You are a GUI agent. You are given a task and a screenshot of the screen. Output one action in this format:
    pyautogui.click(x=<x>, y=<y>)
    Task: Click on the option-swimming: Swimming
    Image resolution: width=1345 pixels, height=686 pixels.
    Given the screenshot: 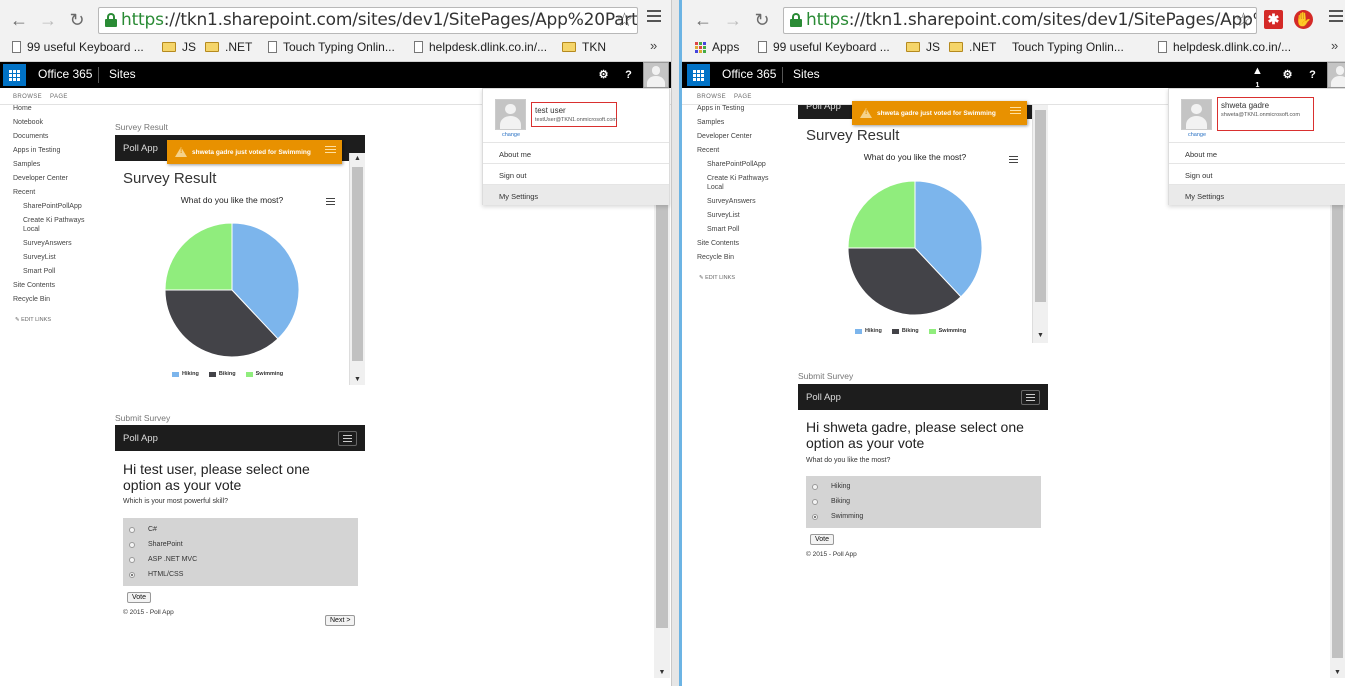 What is the action you would take?
    pyautogui.click(x=837, y=516)
    